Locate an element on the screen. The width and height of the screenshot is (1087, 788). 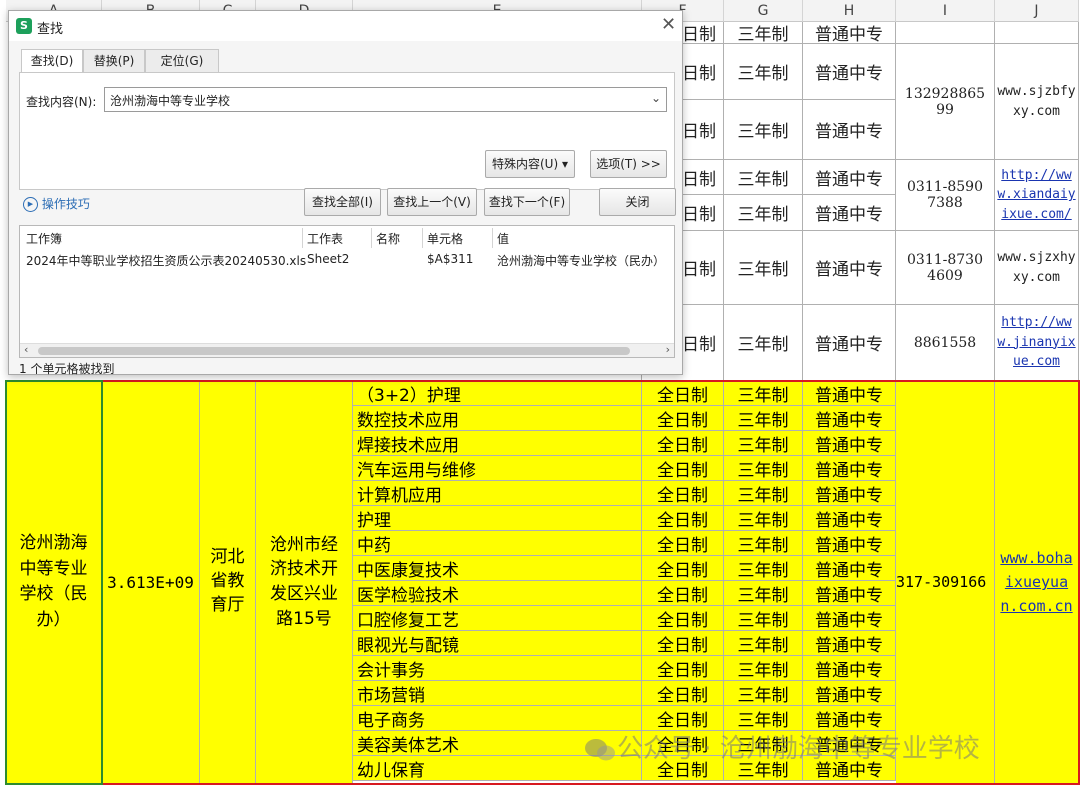
upper-website-cell: http://www.jinanyixue.com is located at coordinates (1037, 343).